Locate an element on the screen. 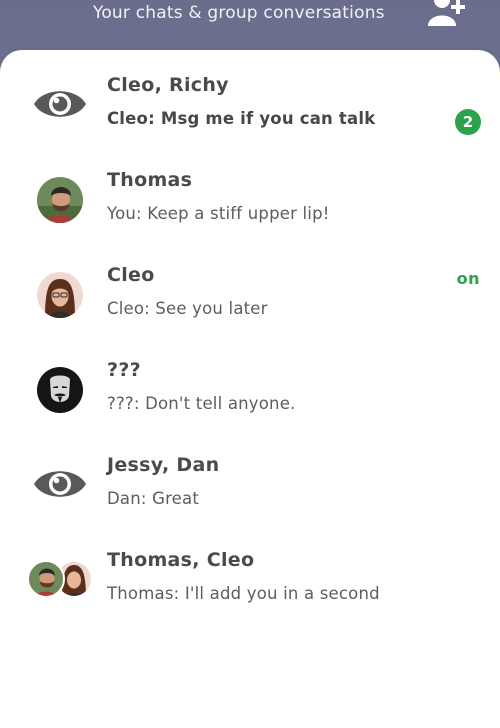 The height and width of the screenshot is (728, 500). avatar-pair-thomas-cleo is located at coordinates (60, 579).